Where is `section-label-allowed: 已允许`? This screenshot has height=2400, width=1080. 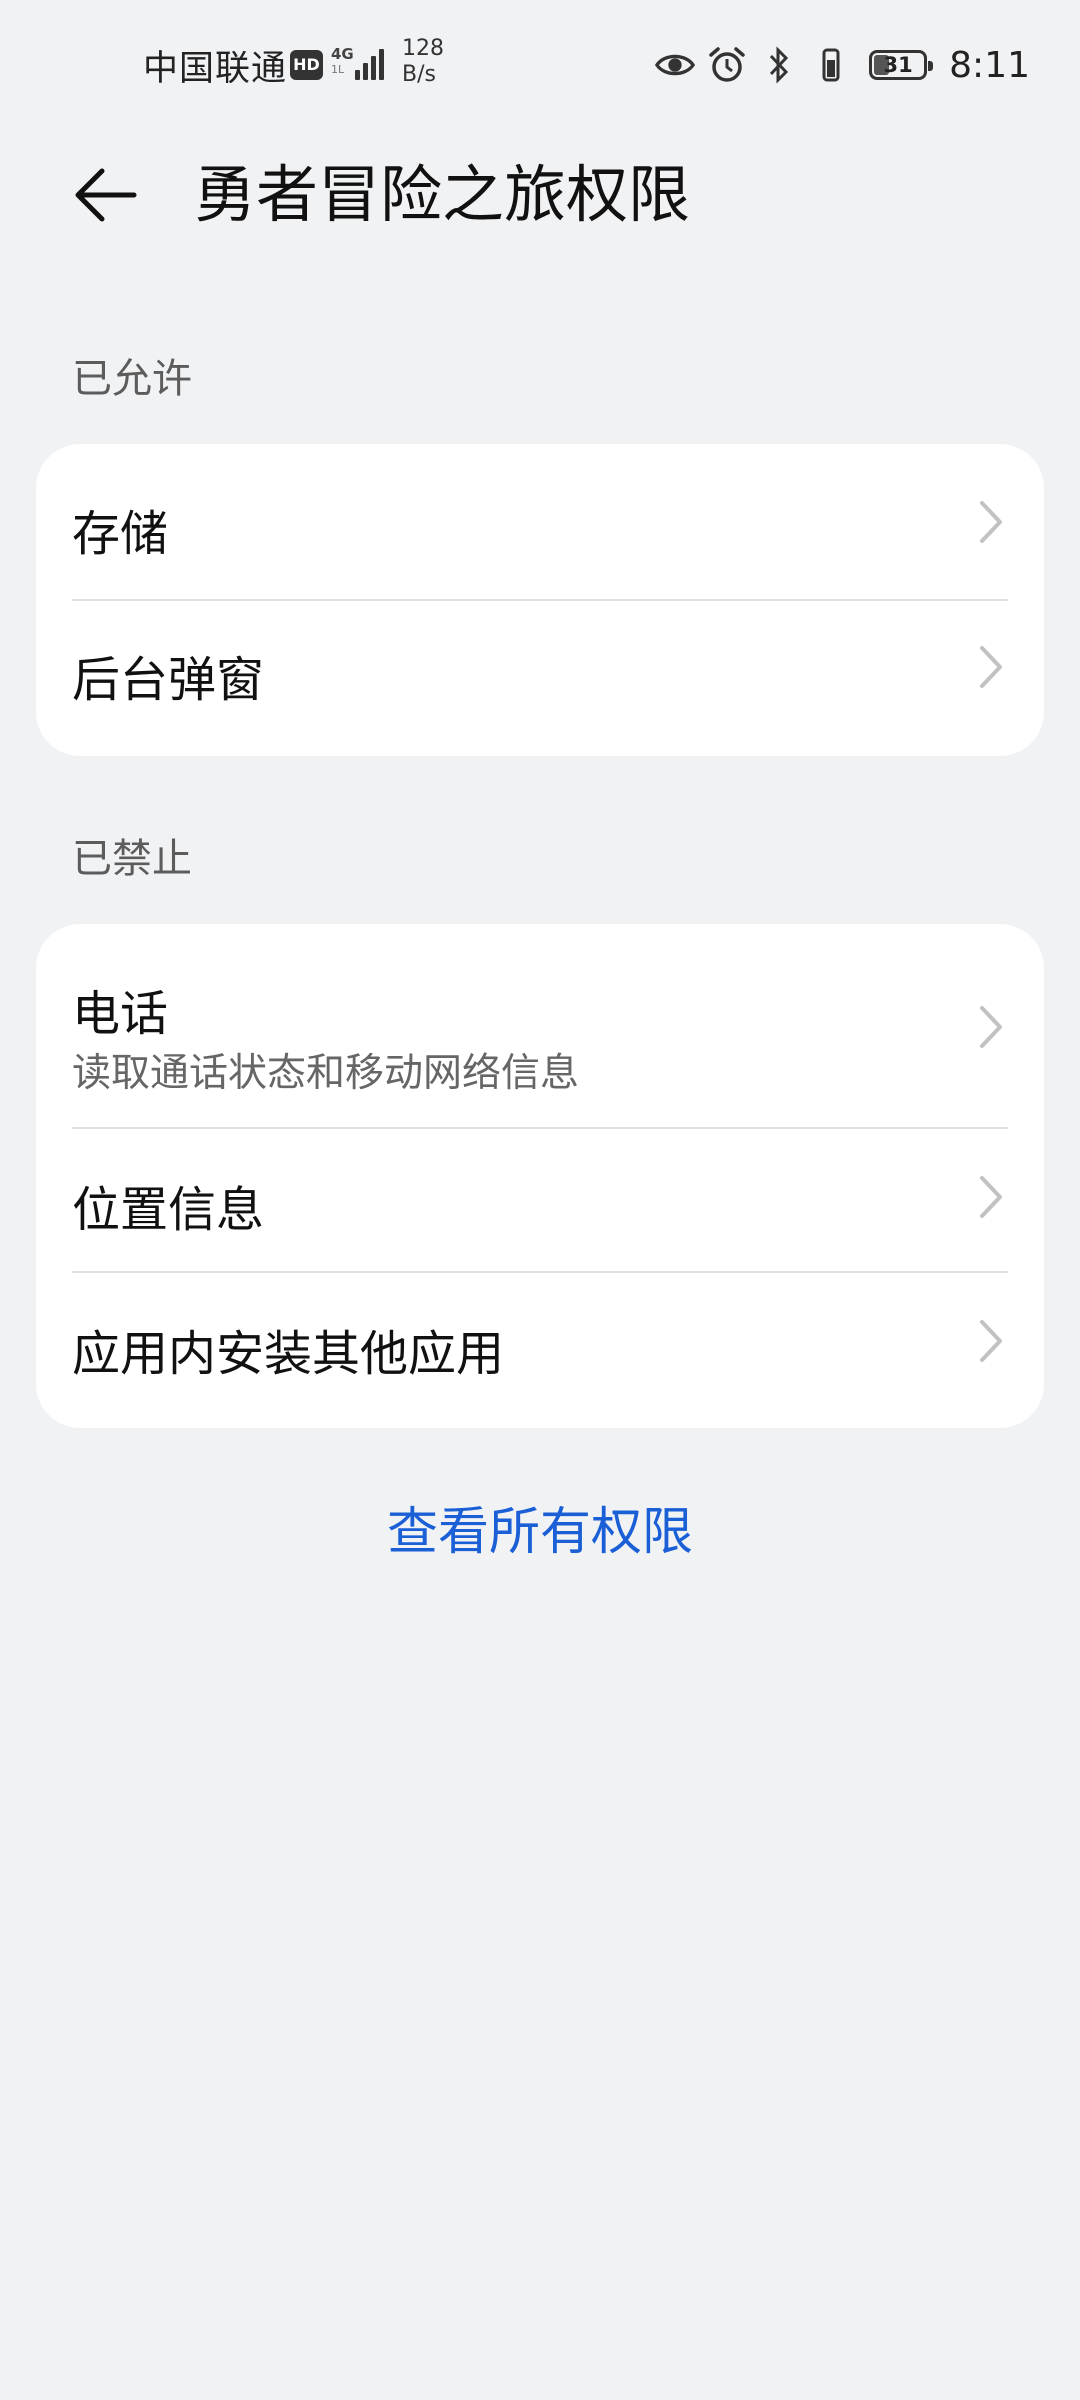 section-label-allowed: 已允许 is located at coordinates (132, 379).